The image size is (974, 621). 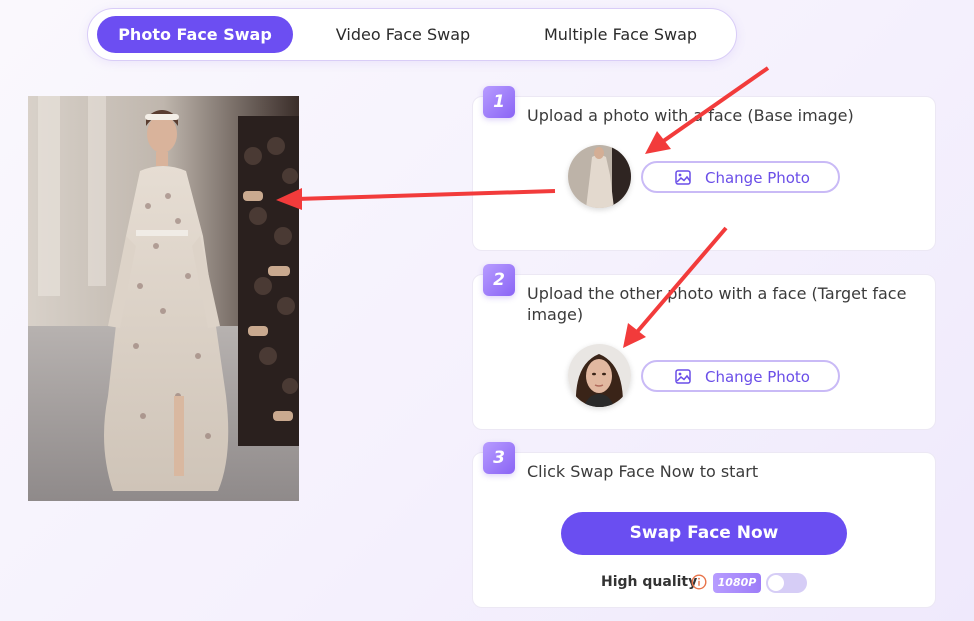 What do you see at coordinates (699, 582) in the screenshot?
I see `info-circle-icon` at bounding box center [699, 582].